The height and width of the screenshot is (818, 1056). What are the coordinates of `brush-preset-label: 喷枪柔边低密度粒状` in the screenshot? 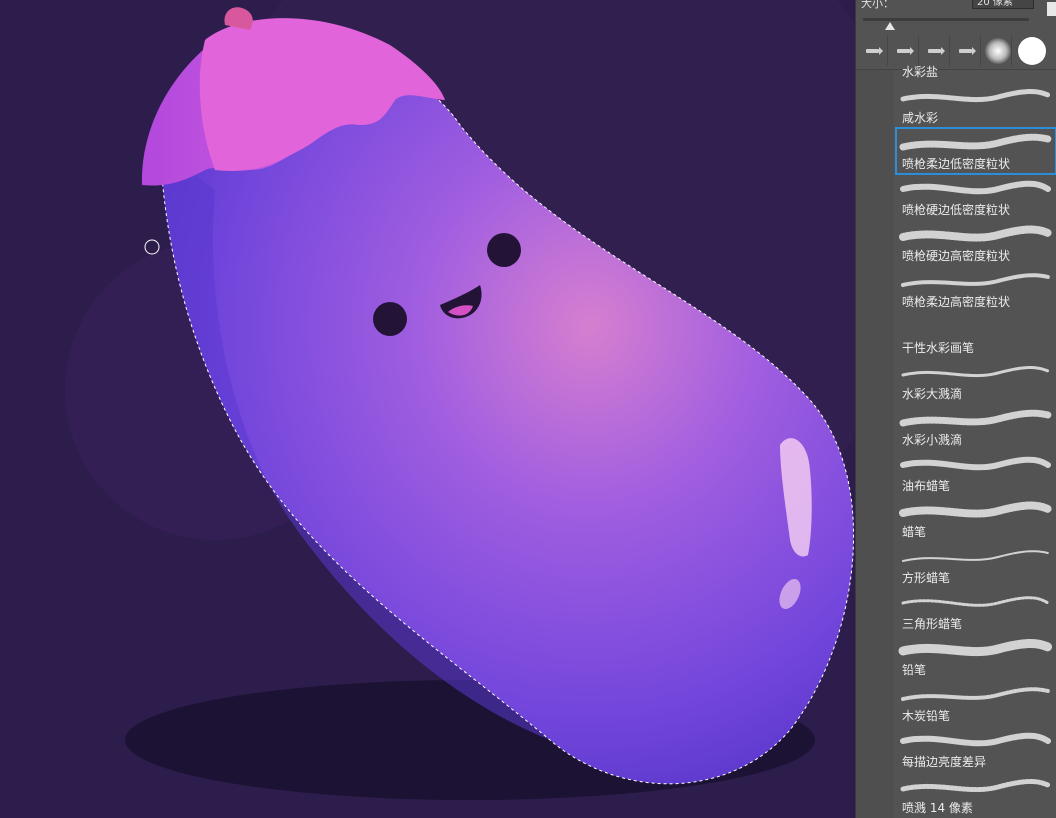 It's located at (956, 164).